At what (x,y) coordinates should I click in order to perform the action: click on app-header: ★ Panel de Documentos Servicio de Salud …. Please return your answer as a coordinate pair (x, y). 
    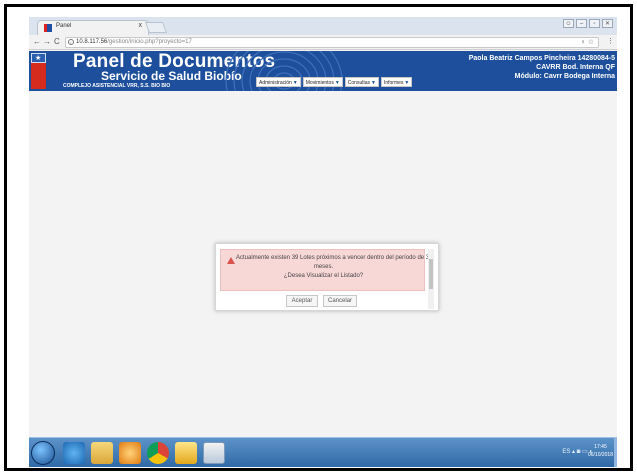
    Looking at the image, I should click on (323, 71).